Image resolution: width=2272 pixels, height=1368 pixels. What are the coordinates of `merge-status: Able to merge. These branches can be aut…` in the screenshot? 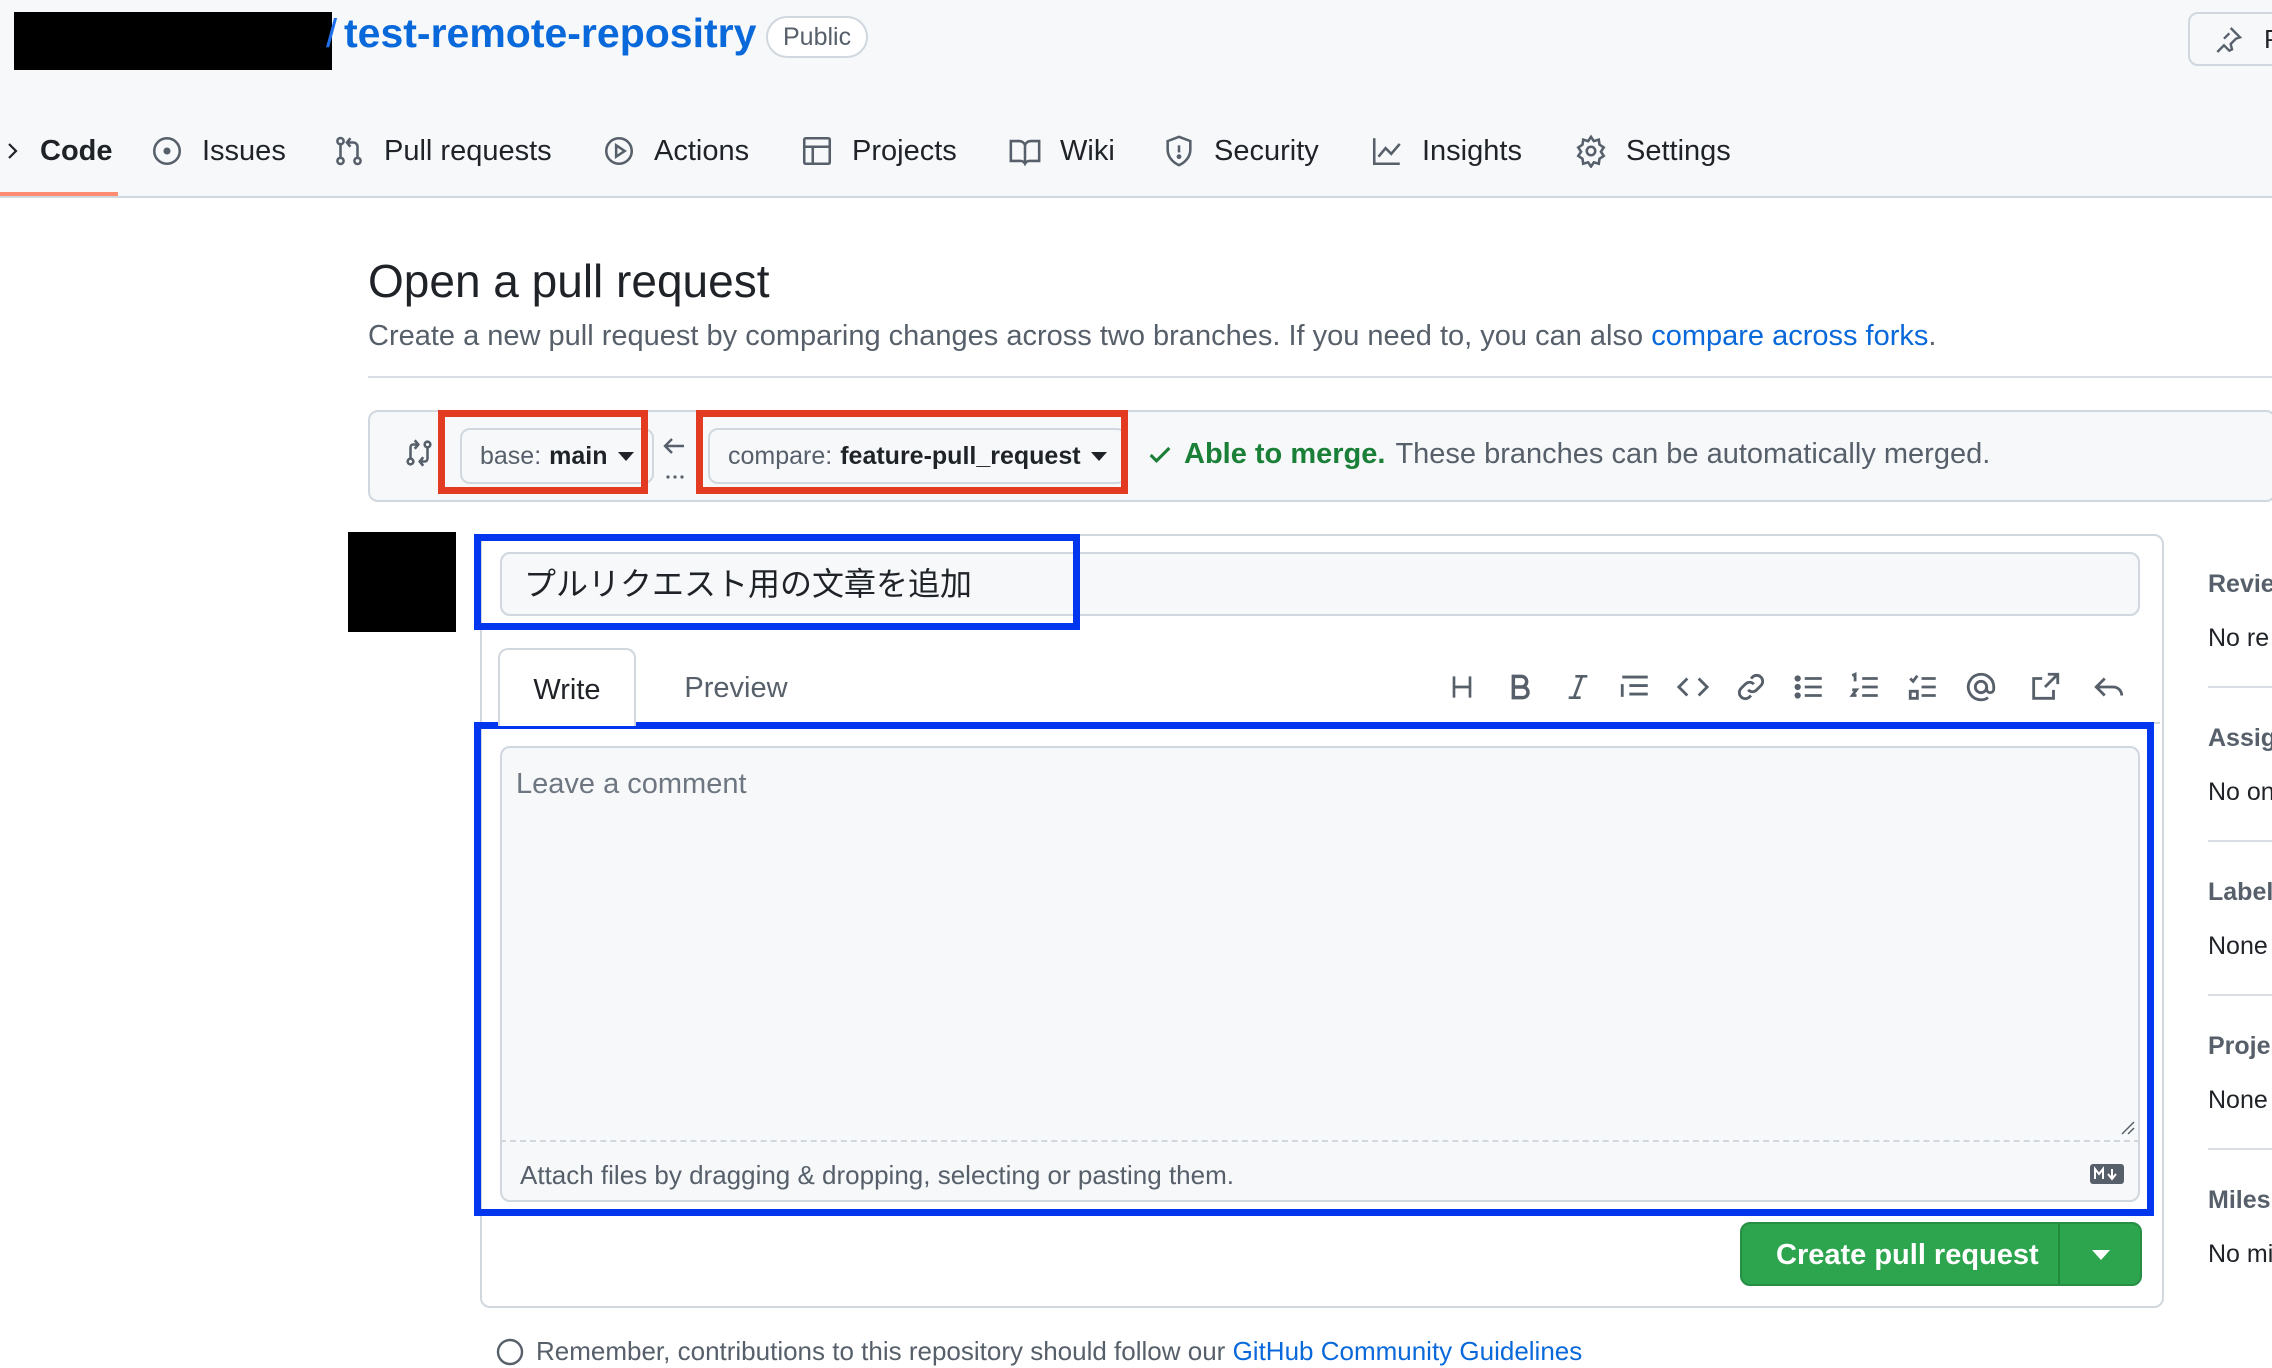 It's located at (1568, 454).